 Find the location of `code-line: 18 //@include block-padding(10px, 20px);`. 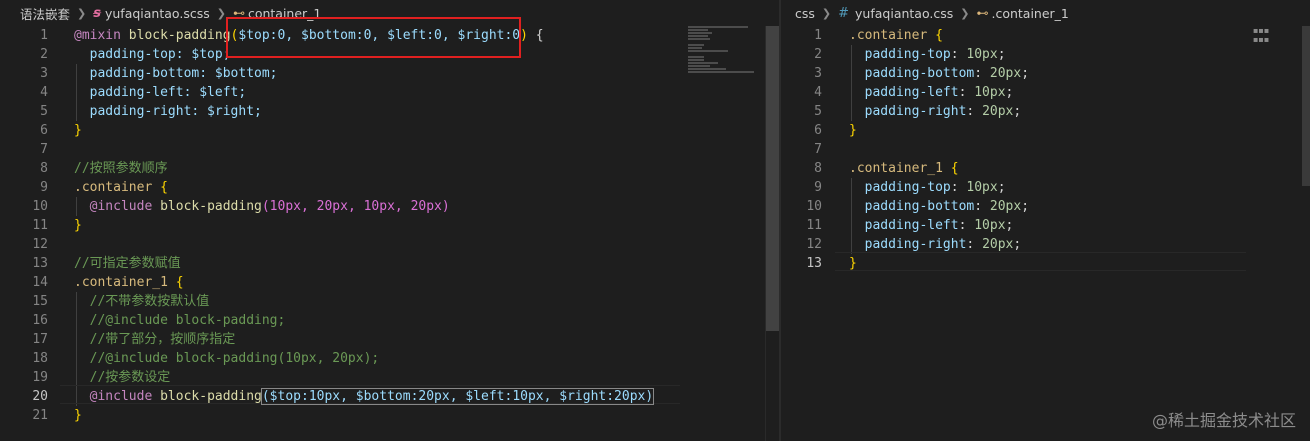

code-line: 18 //@include block-padding(10px, 20px); is located at coordinates (206, 358).